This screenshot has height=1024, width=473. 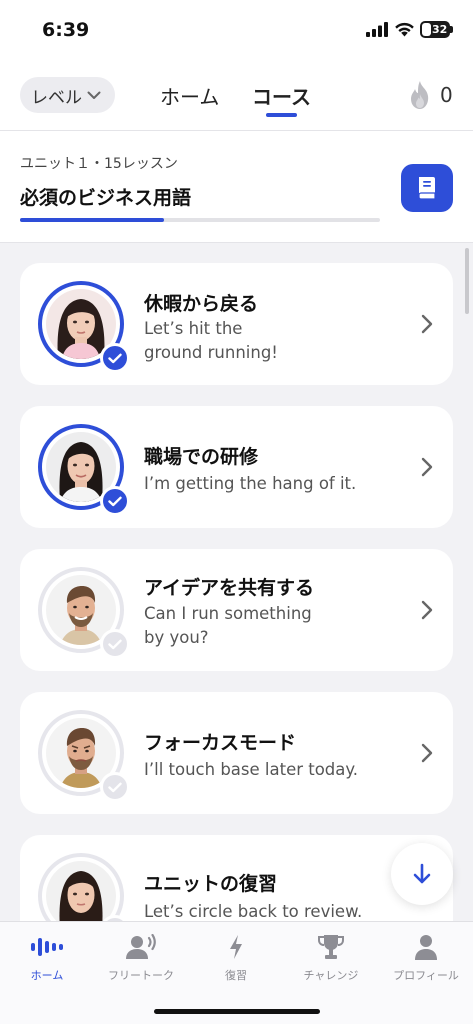 I want to click on nav-challenge: チャレンジ, so click(x=331, y=958).